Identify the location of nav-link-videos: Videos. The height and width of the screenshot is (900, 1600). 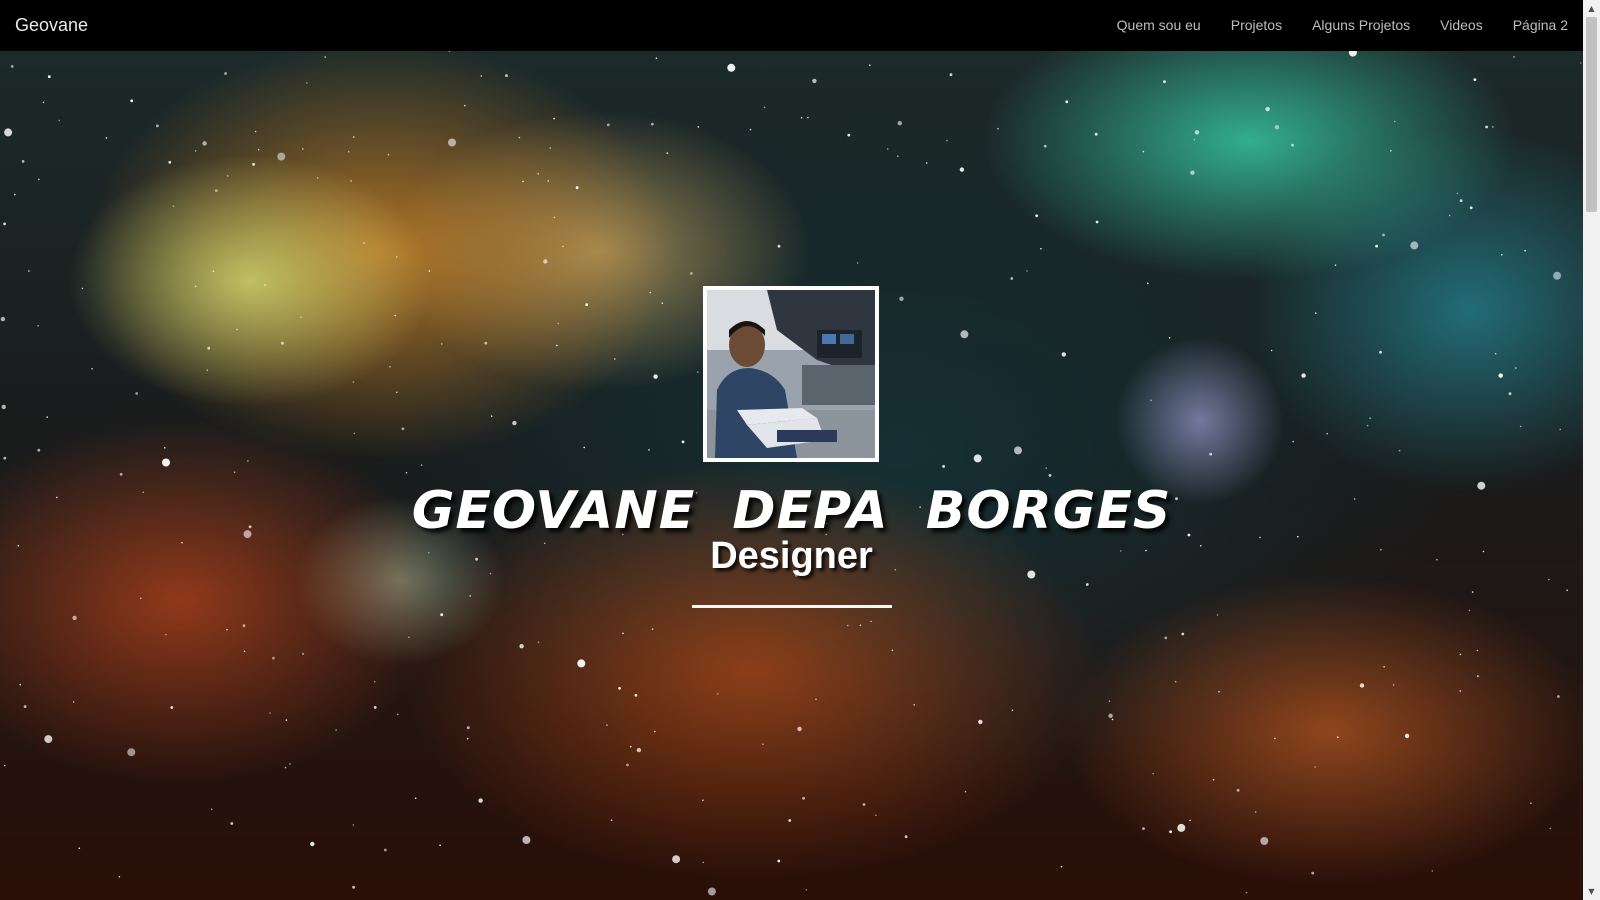
(1461, 25).